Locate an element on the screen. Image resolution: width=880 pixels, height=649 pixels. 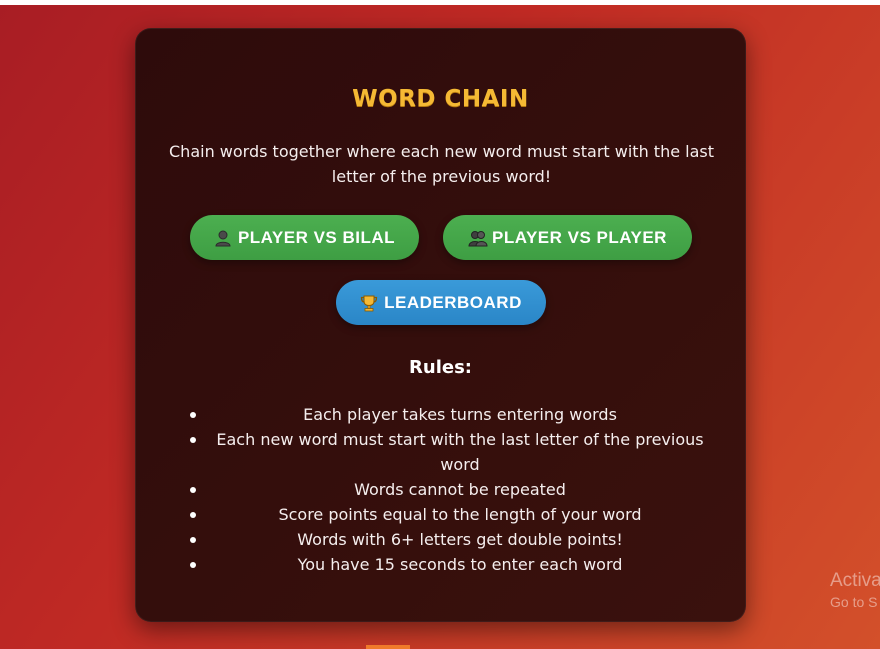
rule-text: You have 15 seconds to enter each word is located at coordinates (460, 564).